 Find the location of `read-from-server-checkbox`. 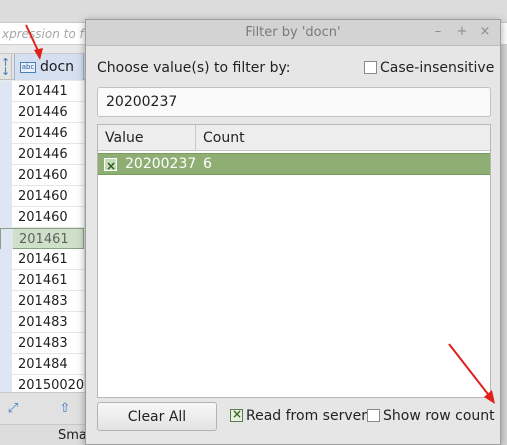

read-from-server-checkbox is located at coordinates (236, 414).